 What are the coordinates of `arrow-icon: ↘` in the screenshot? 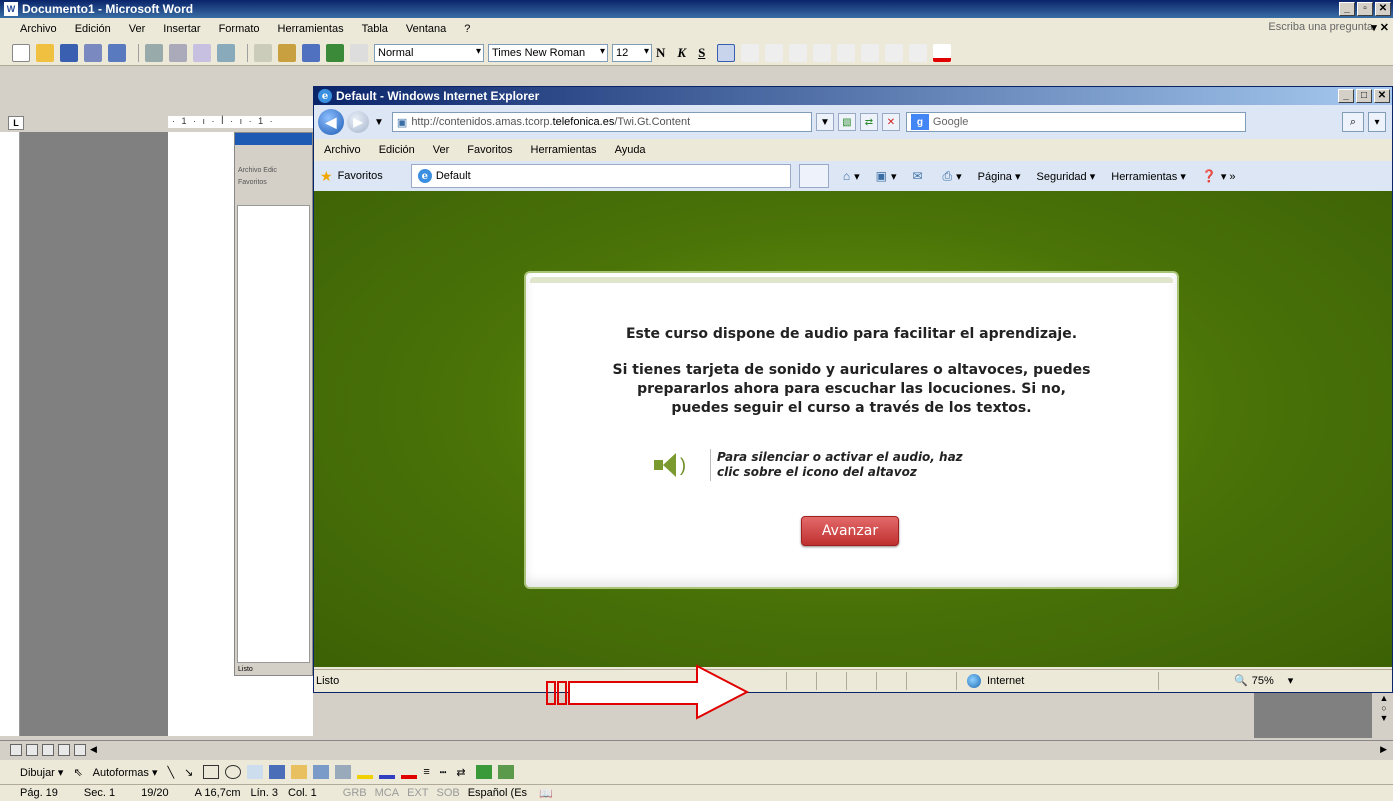 It's located at (188, 772).